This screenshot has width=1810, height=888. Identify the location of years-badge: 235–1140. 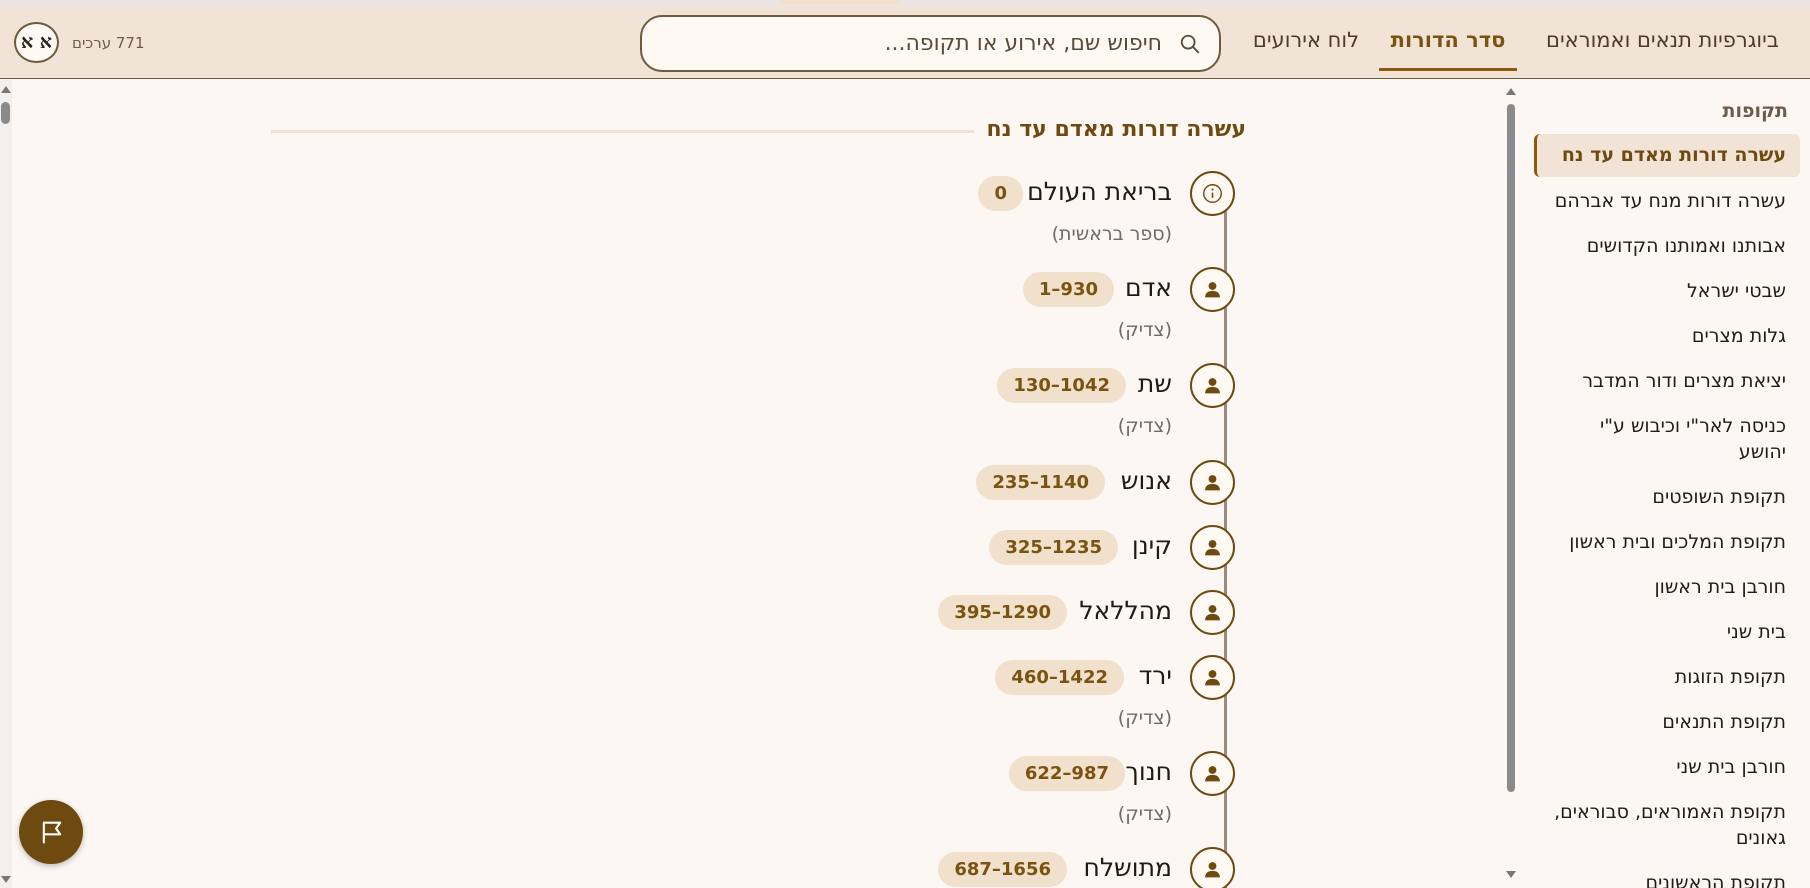
(1040, 482).